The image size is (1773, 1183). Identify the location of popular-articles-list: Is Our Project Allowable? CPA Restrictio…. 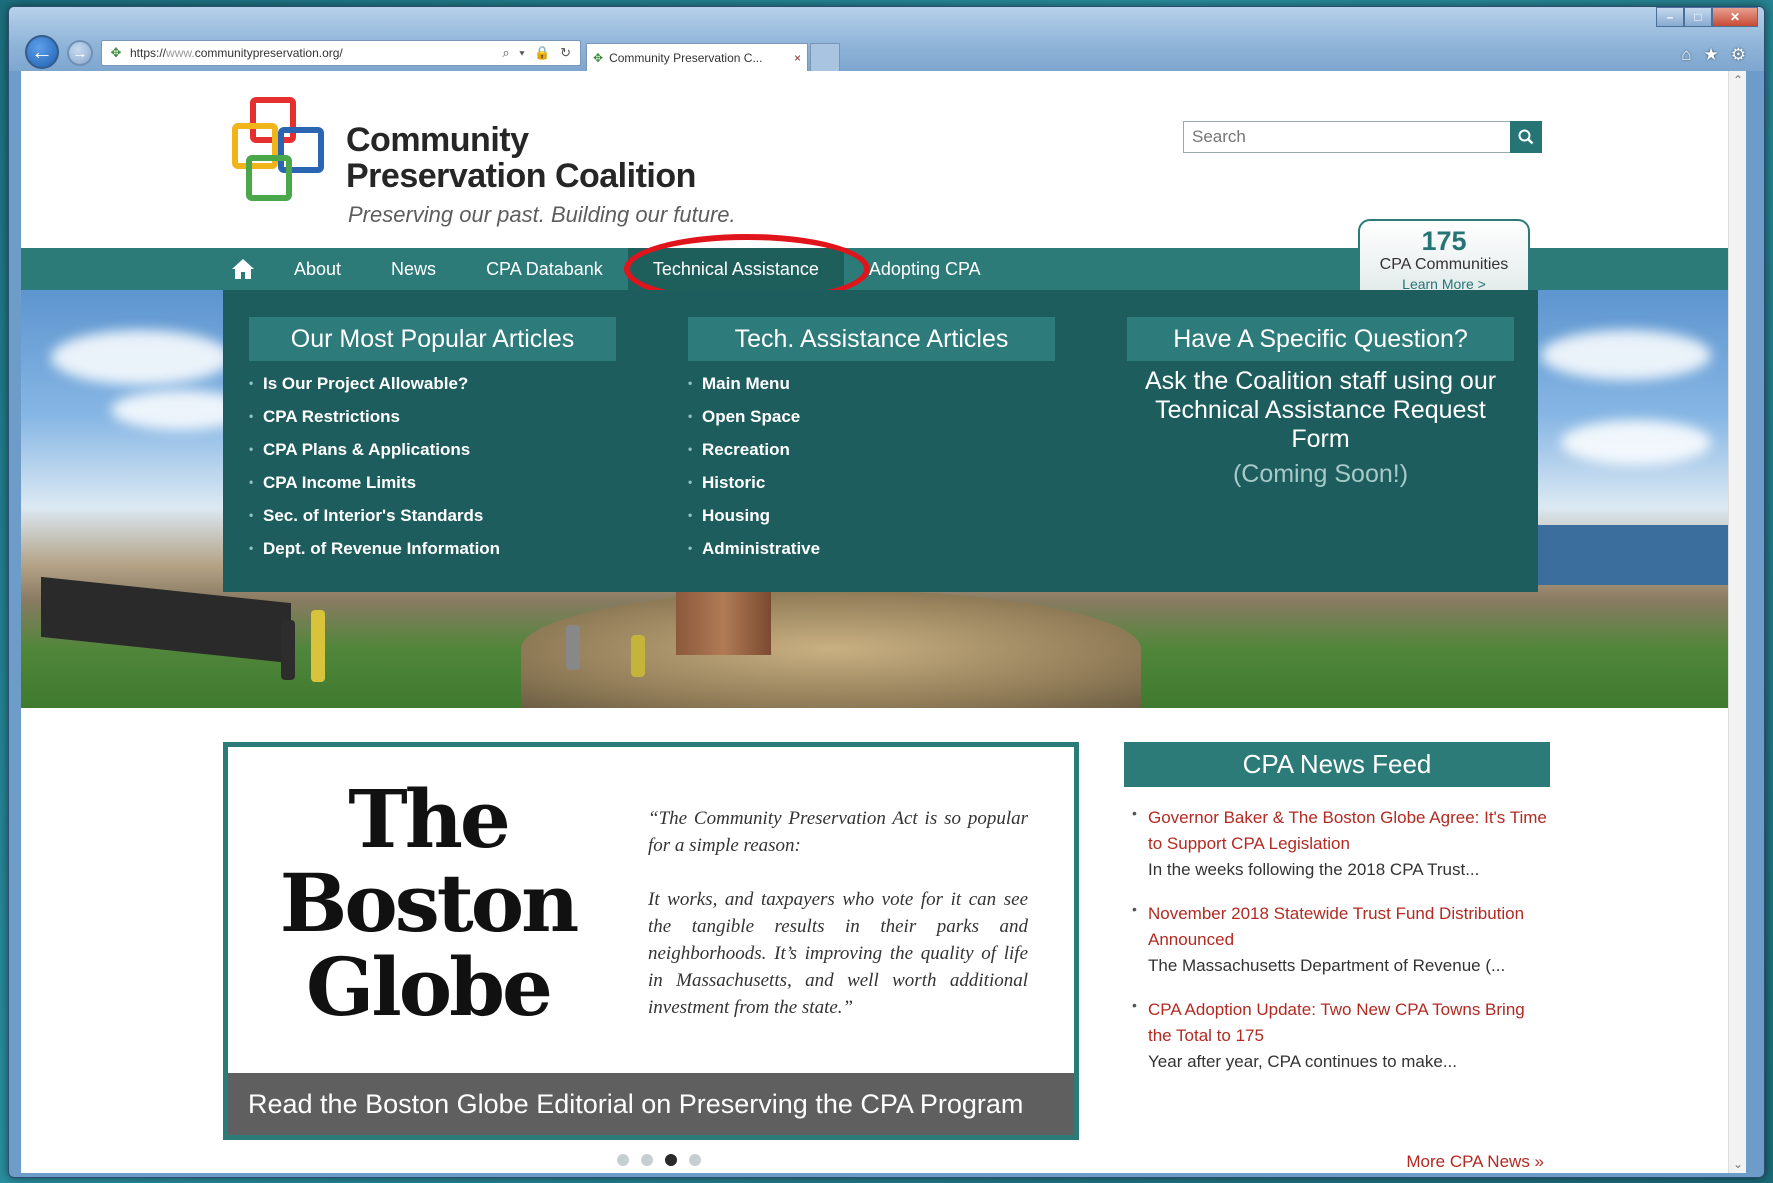
(432, 466).